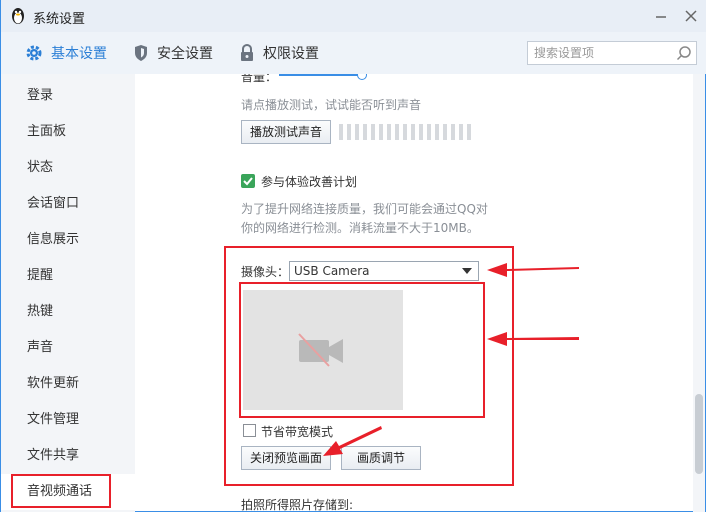 The image size is (706, 512). Describe the element at coordinates (364, 209) in the screenshot. I see `improve-plan-desc-1: 为了提升网络连接质量，我们可能会通过QQ对` at that location.